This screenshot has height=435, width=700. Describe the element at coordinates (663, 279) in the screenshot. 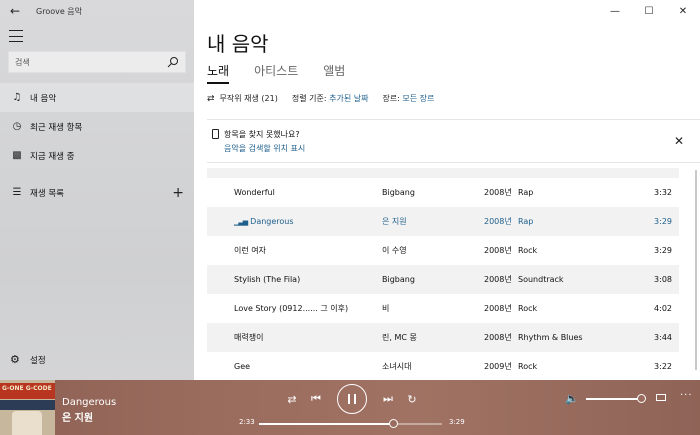

I see `song-duration: 3:08` at that location.